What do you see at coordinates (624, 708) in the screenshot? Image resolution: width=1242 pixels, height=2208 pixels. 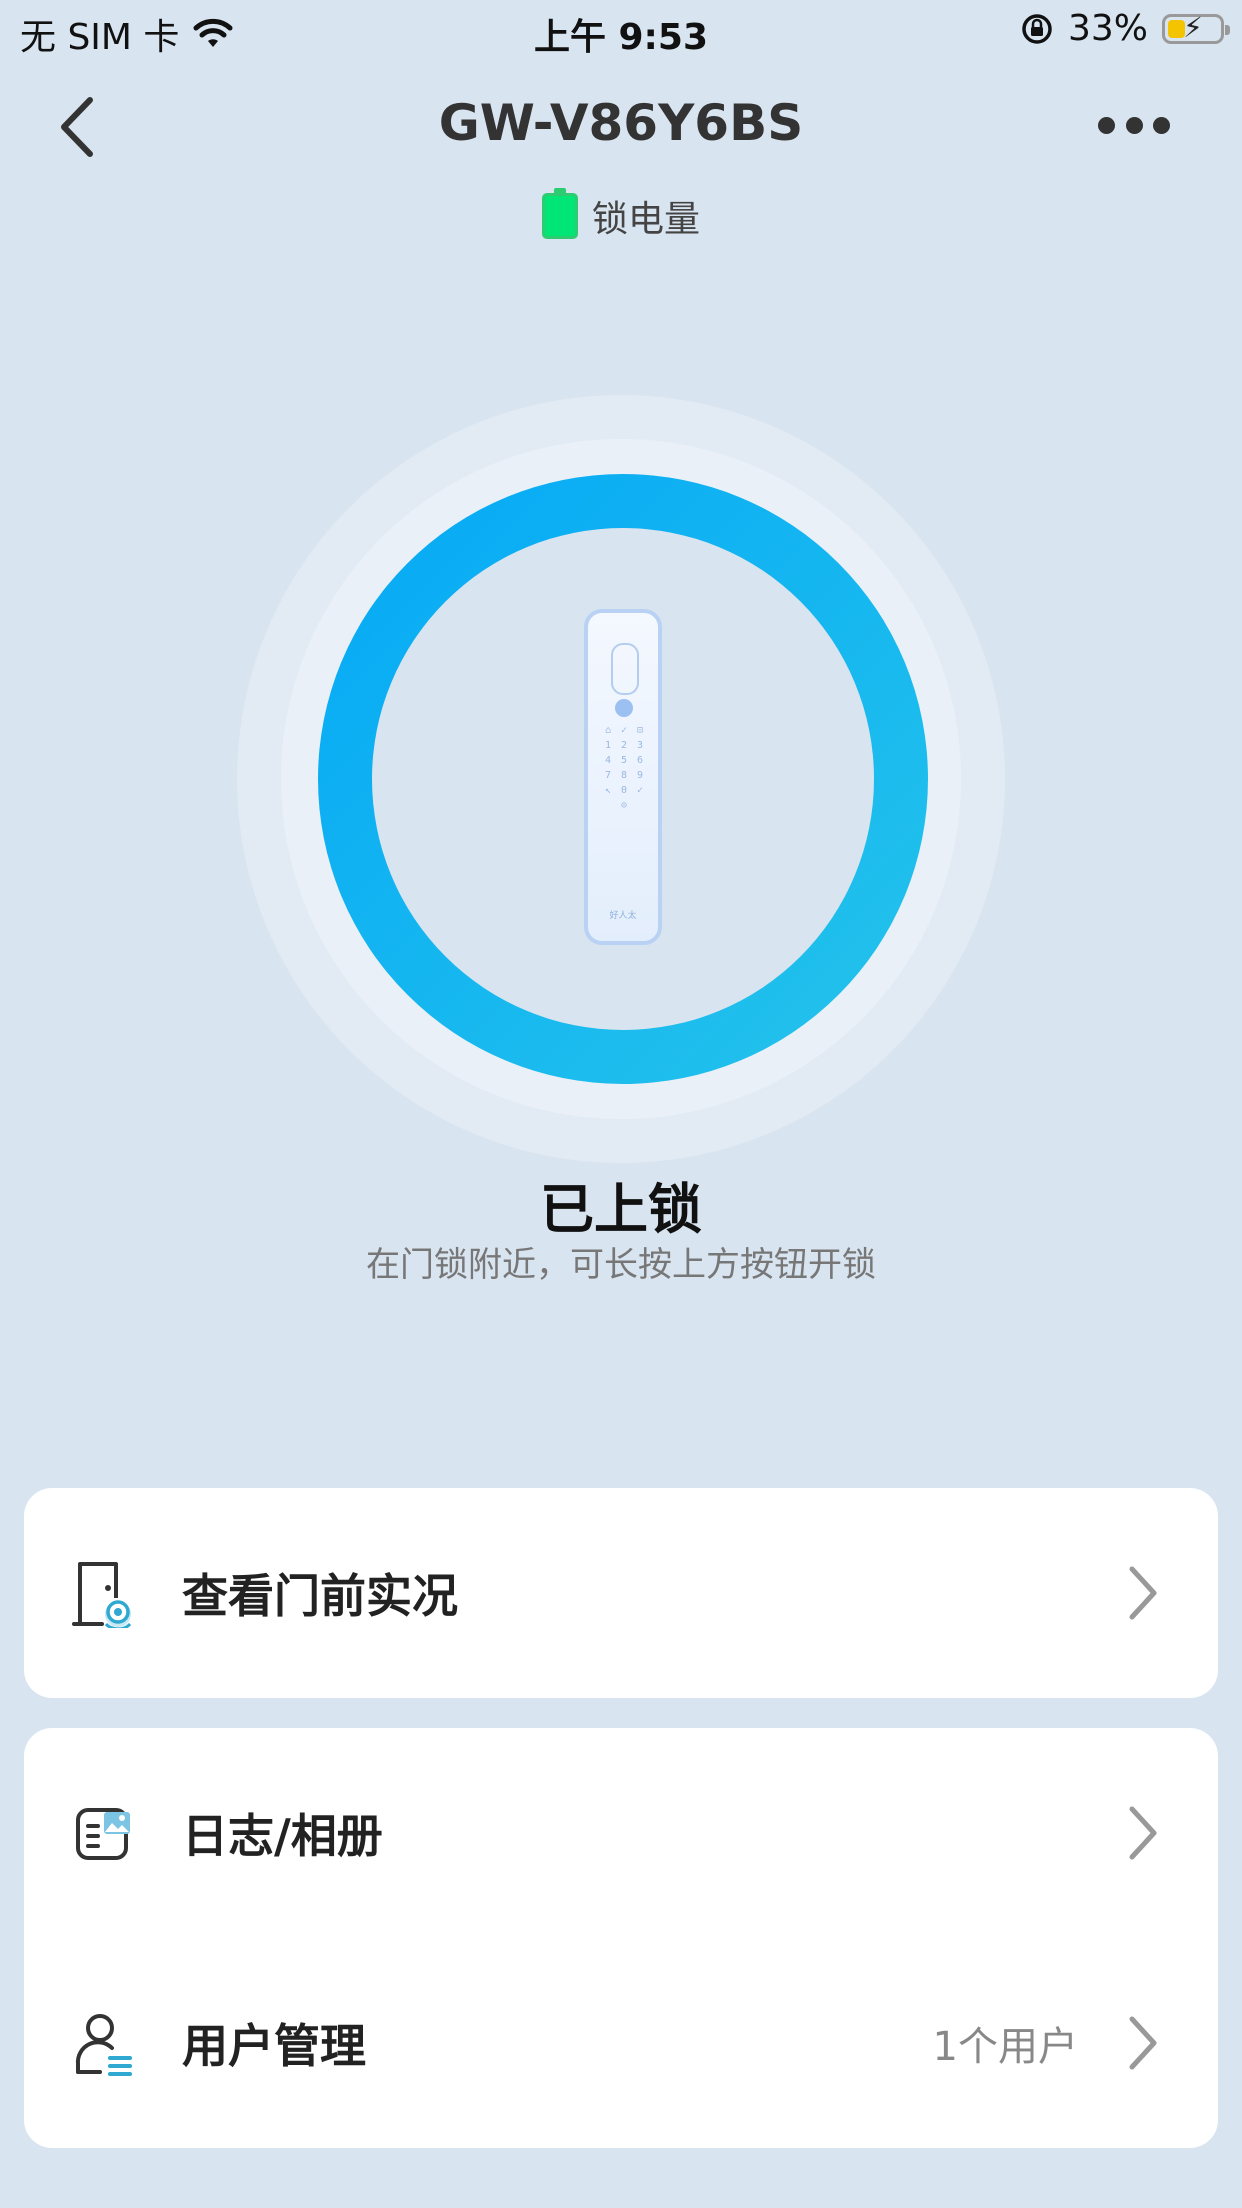 I see `fingerprint-sensor` at bounding box center [624, 708].